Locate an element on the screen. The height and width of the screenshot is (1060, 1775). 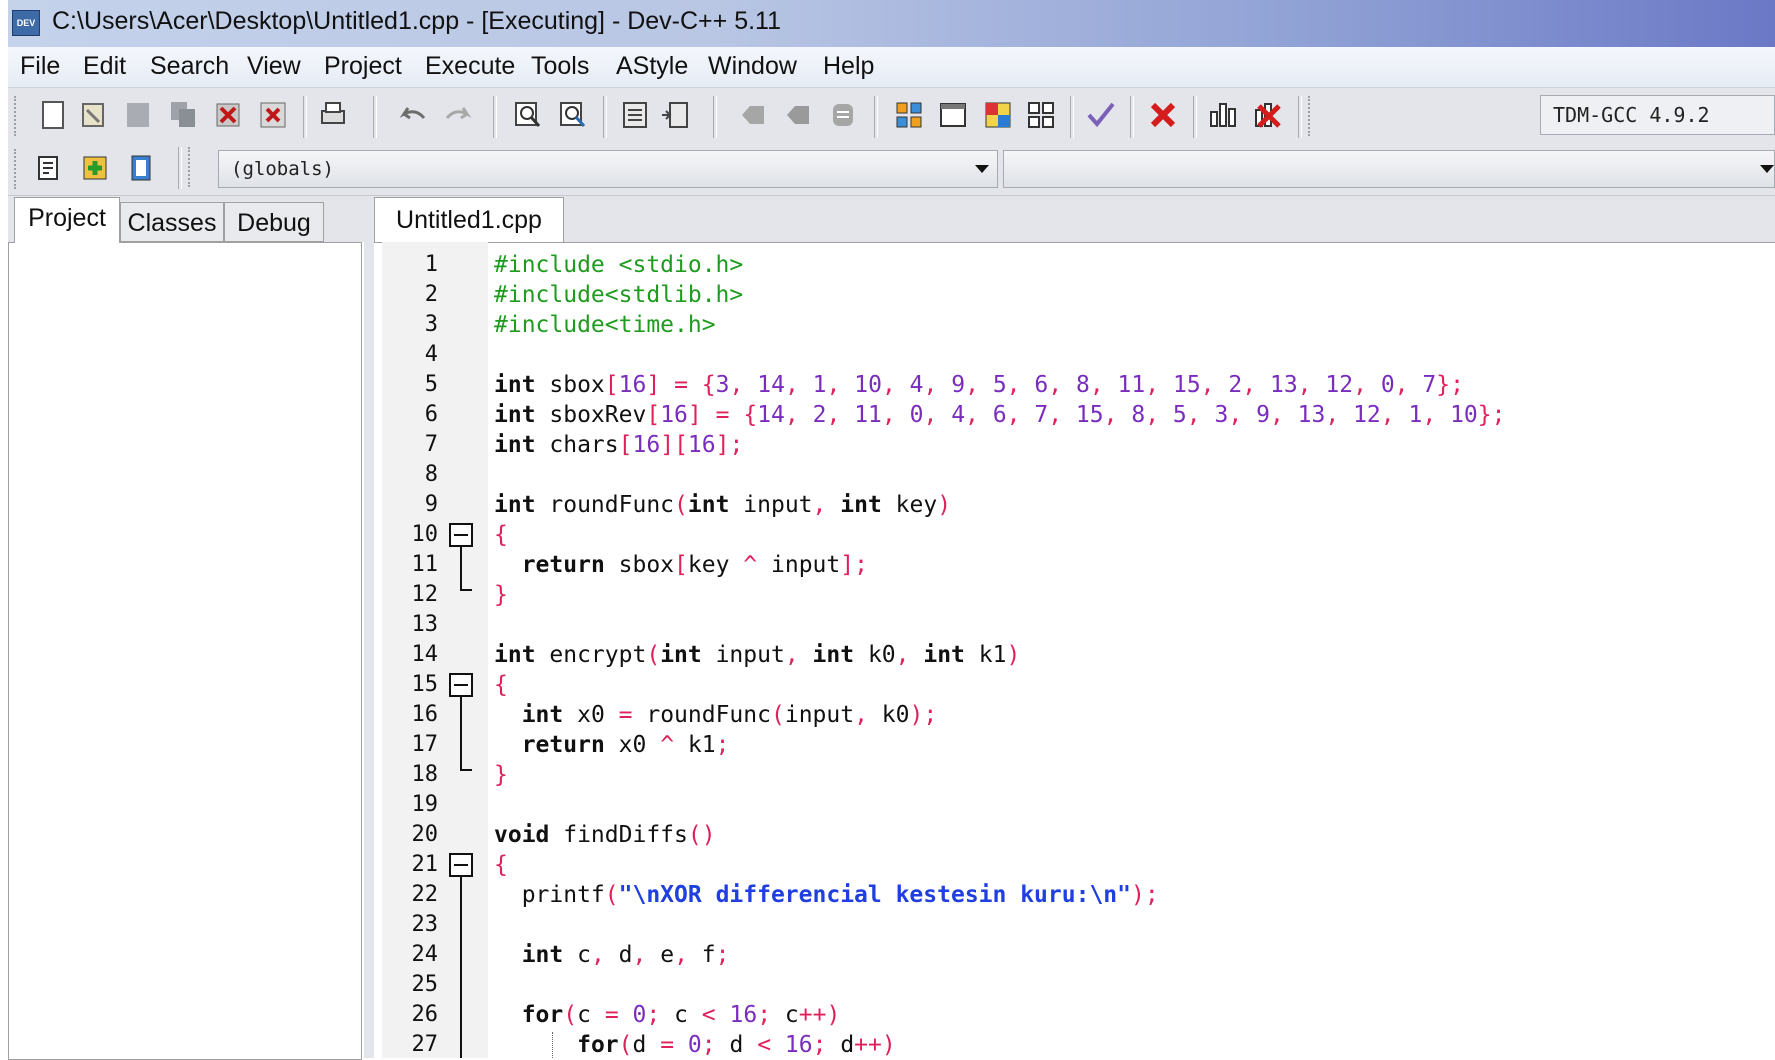
menu-project: Project is located at coordinates (363, 66).